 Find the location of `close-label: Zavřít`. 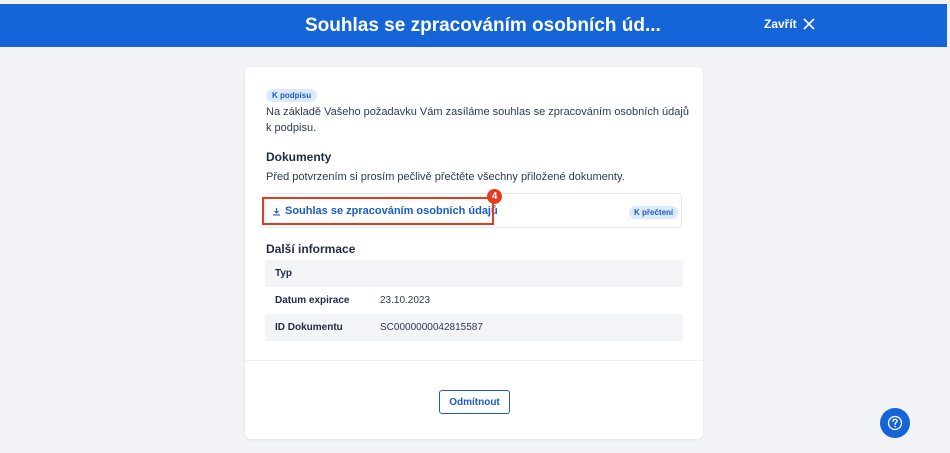

close-label: Zavřít is located at coordinates (780, 24).